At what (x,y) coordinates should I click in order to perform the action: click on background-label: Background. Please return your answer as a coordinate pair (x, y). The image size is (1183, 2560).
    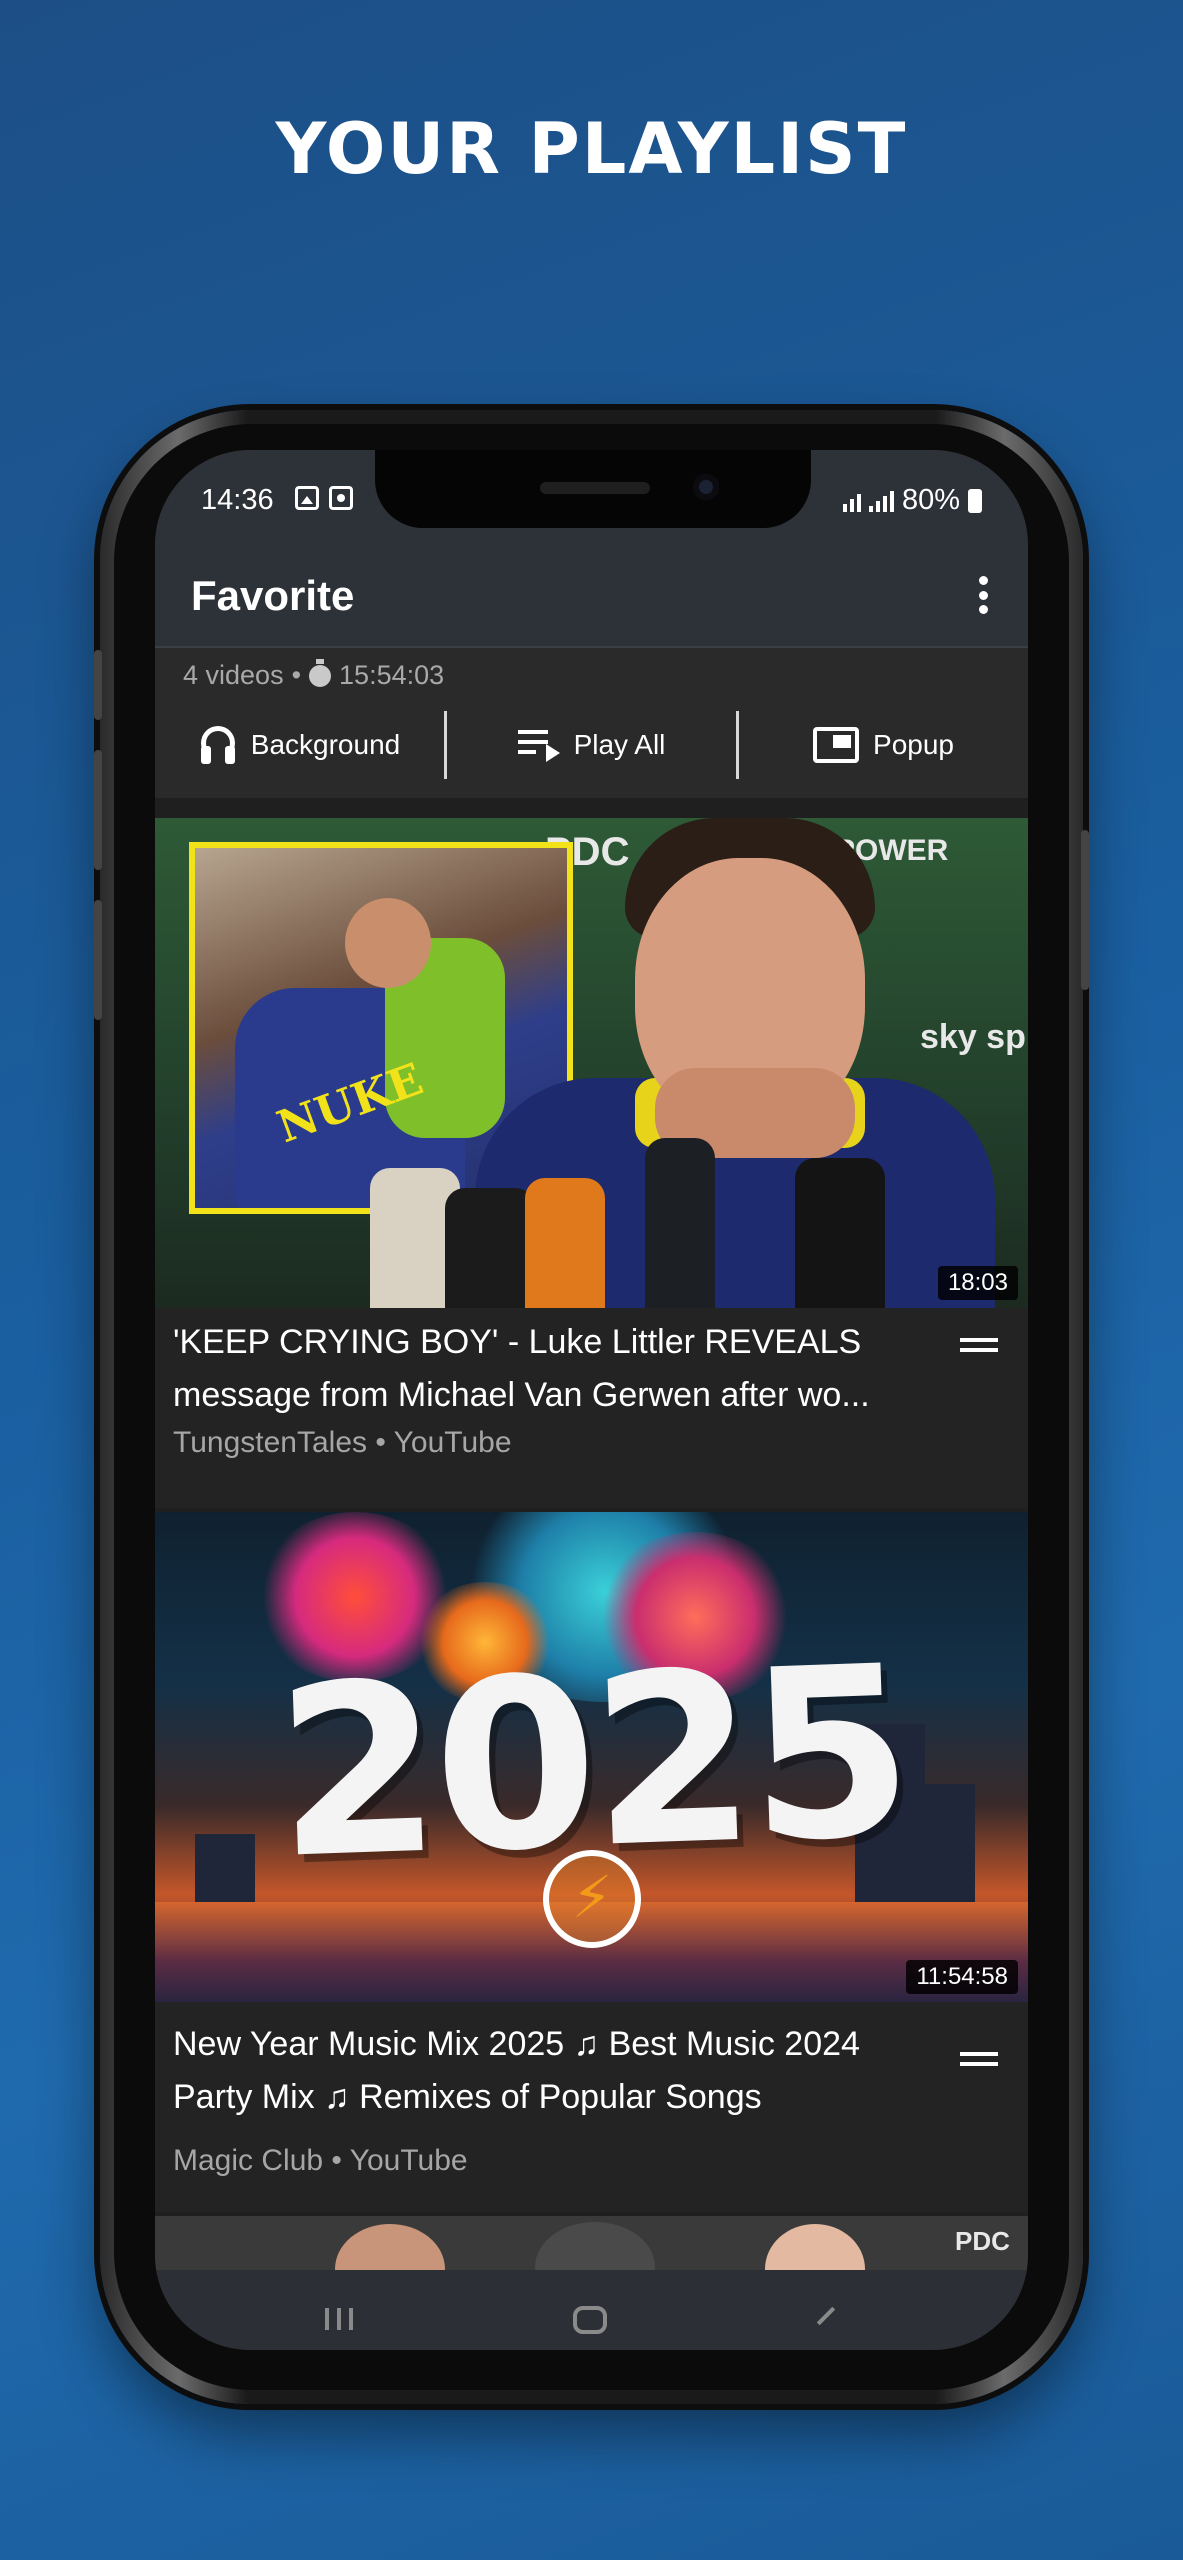
    Looking at the image, I should click on (325, 744).